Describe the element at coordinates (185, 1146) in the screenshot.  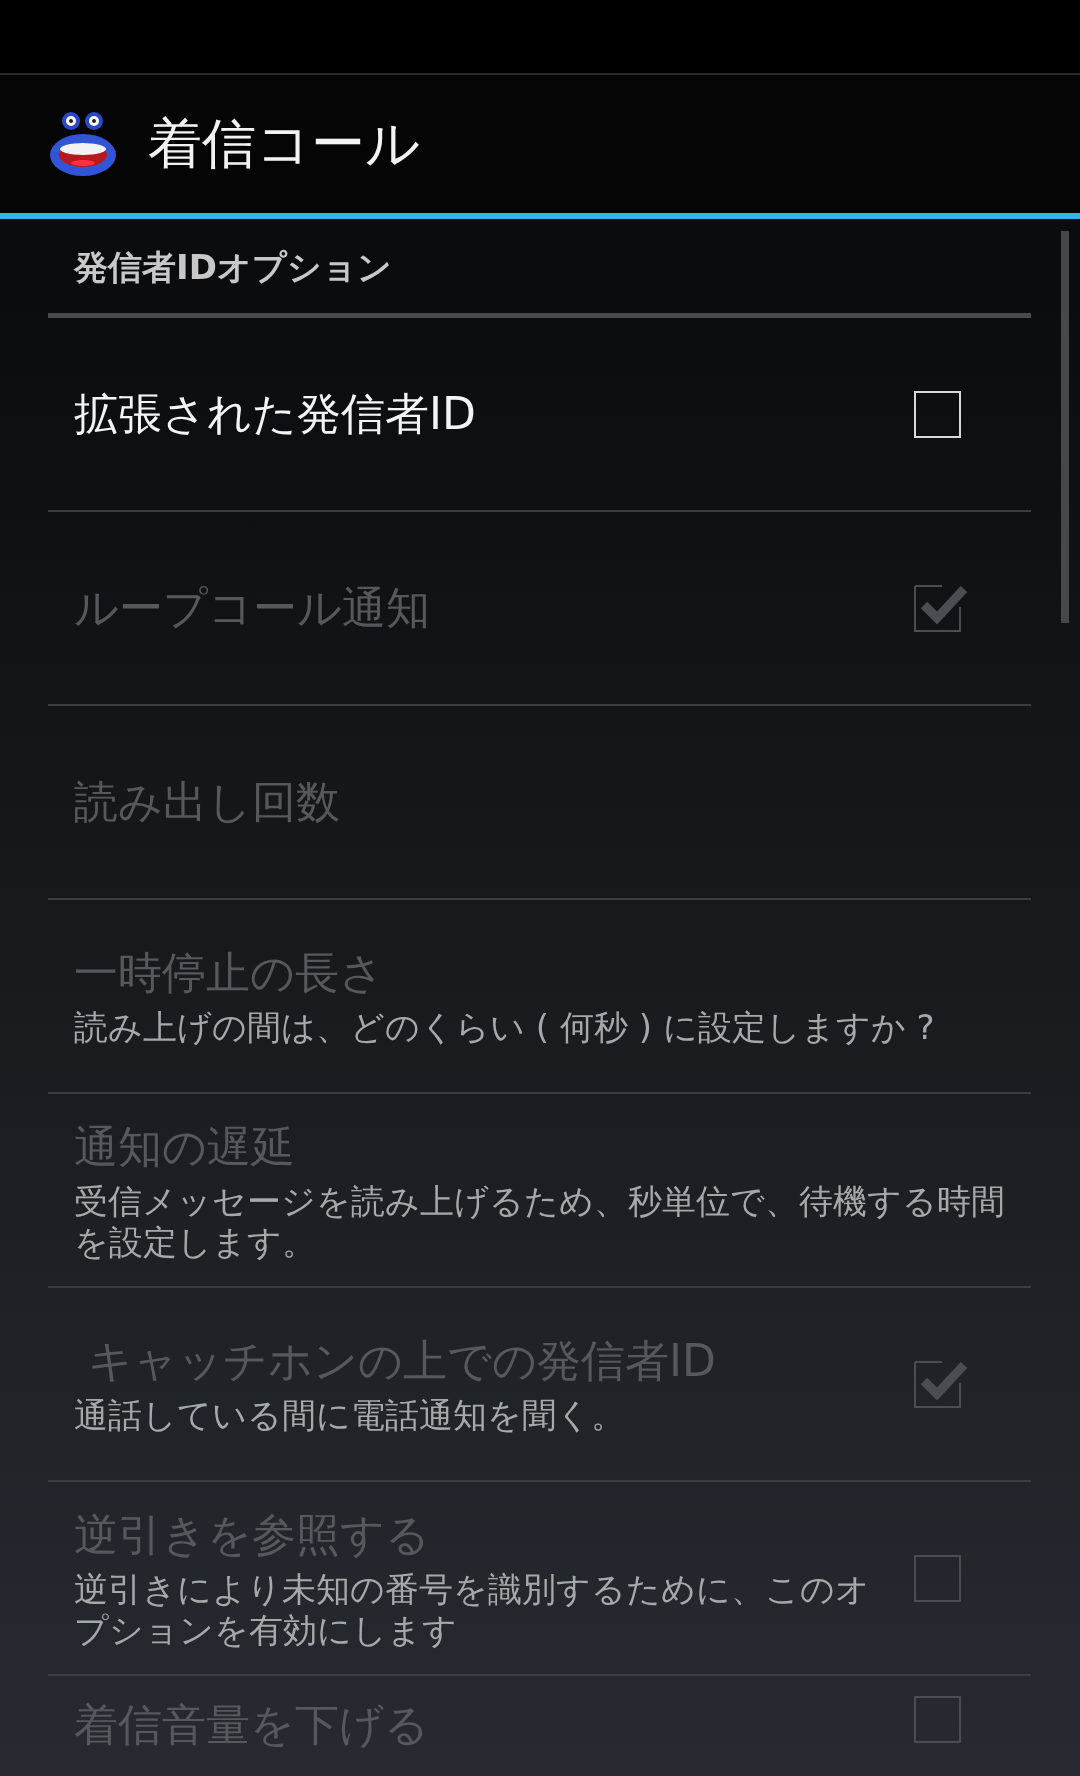
I see `preference-title: 通知の遅延` at that location.